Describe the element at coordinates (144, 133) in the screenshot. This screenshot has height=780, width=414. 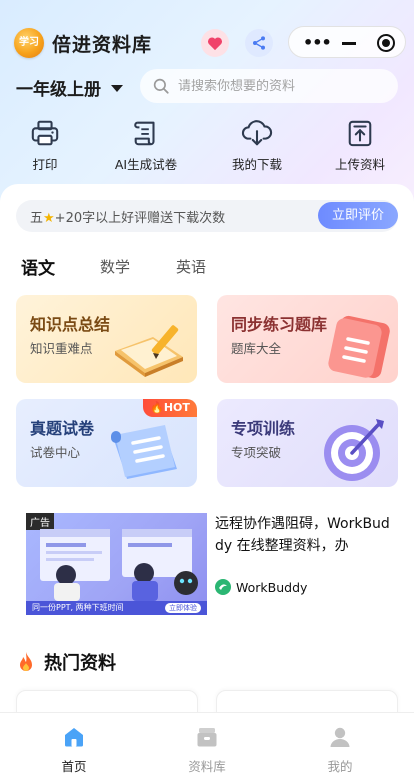
I see `scroll-icon` at that location.